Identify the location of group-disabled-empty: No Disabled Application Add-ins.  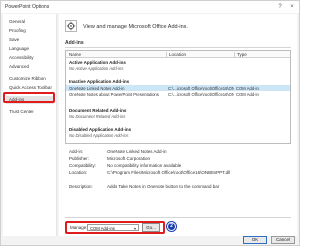
(99, 135).